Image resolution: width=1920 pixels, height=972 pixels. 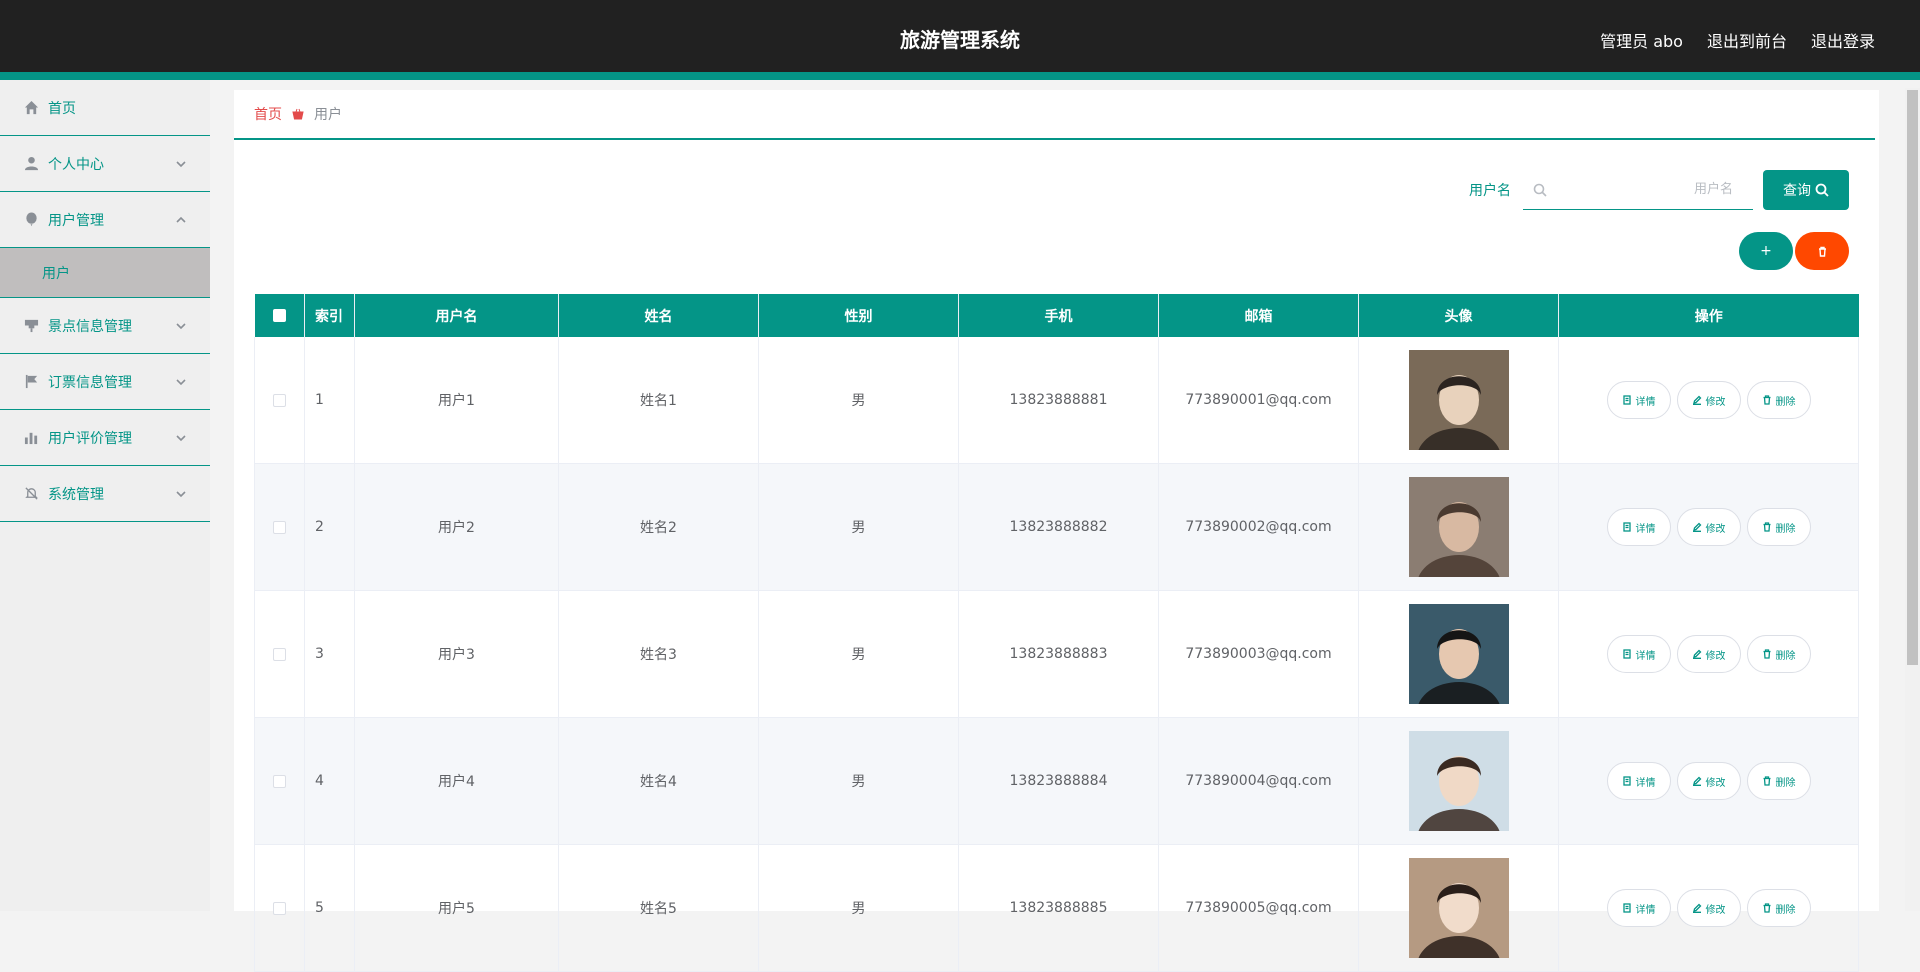 I want to click on row-name: 姓名2, so click(x=658, y=527).